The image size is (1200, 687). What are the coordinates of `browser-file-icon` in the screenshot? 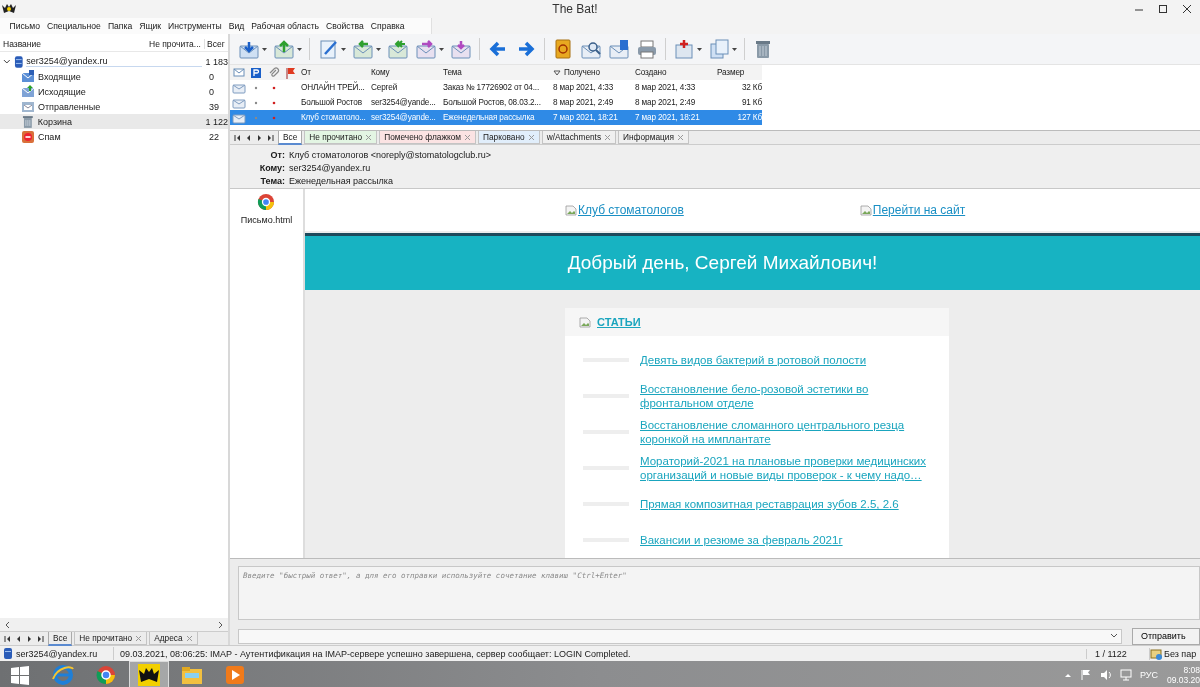 It's located at (266, 202).